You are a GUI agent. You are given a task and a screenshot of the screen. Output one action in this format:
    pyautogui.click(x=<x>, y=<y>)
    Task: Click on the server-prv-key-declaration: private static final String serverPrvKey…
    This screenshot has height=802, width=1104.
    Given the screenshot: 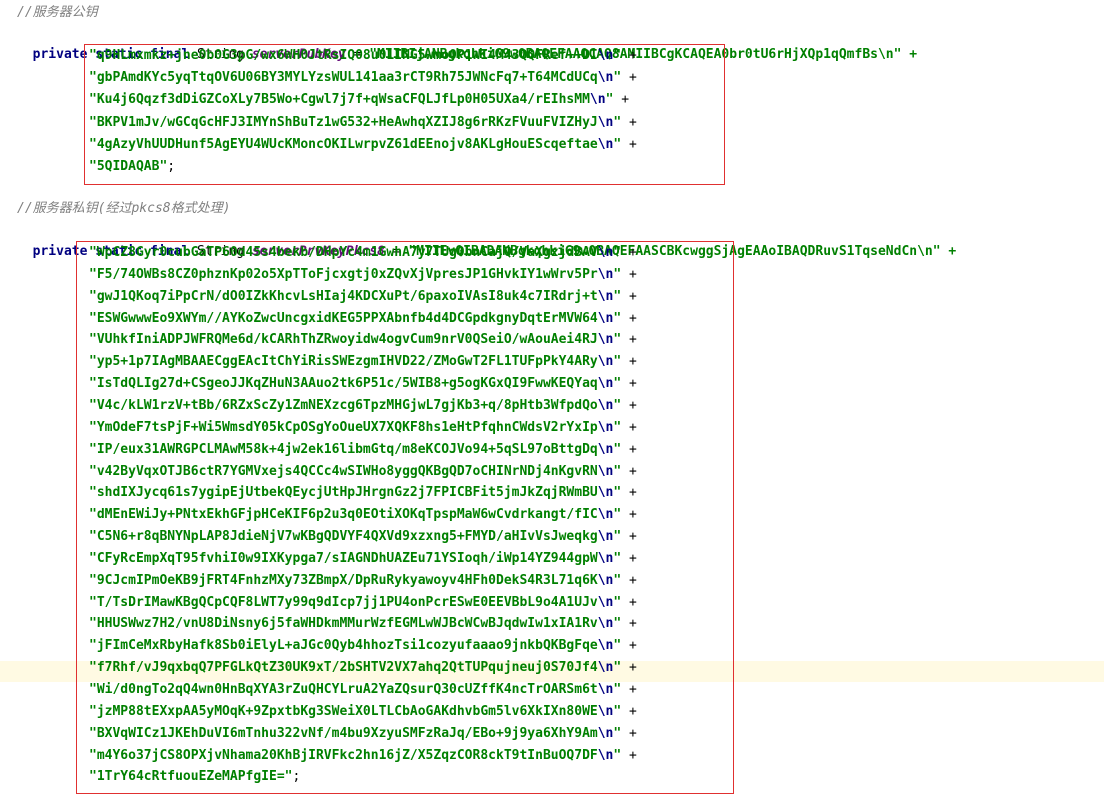 What is the action you would take?
    pyautogui.click(x=487, y=239)
    